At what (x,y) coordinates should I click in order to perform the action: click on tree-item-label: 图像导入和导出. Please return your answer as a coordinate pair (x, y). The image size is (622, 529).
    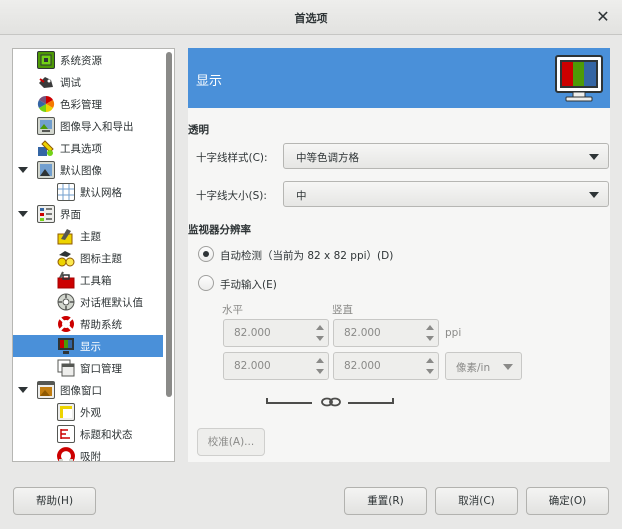
    Looking at the image, I should click on (97, 126).